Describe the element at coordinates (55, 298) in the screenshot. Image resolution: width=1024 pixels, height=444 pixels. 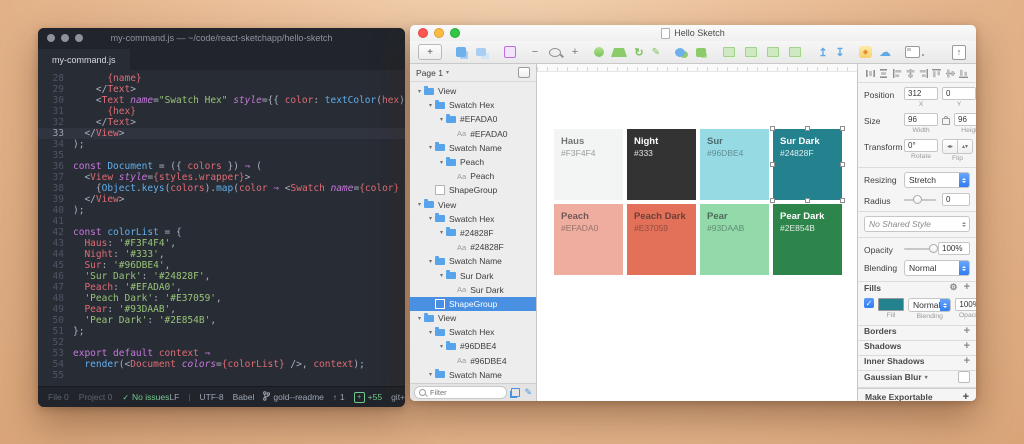
I see `line-number: 48` at that location.